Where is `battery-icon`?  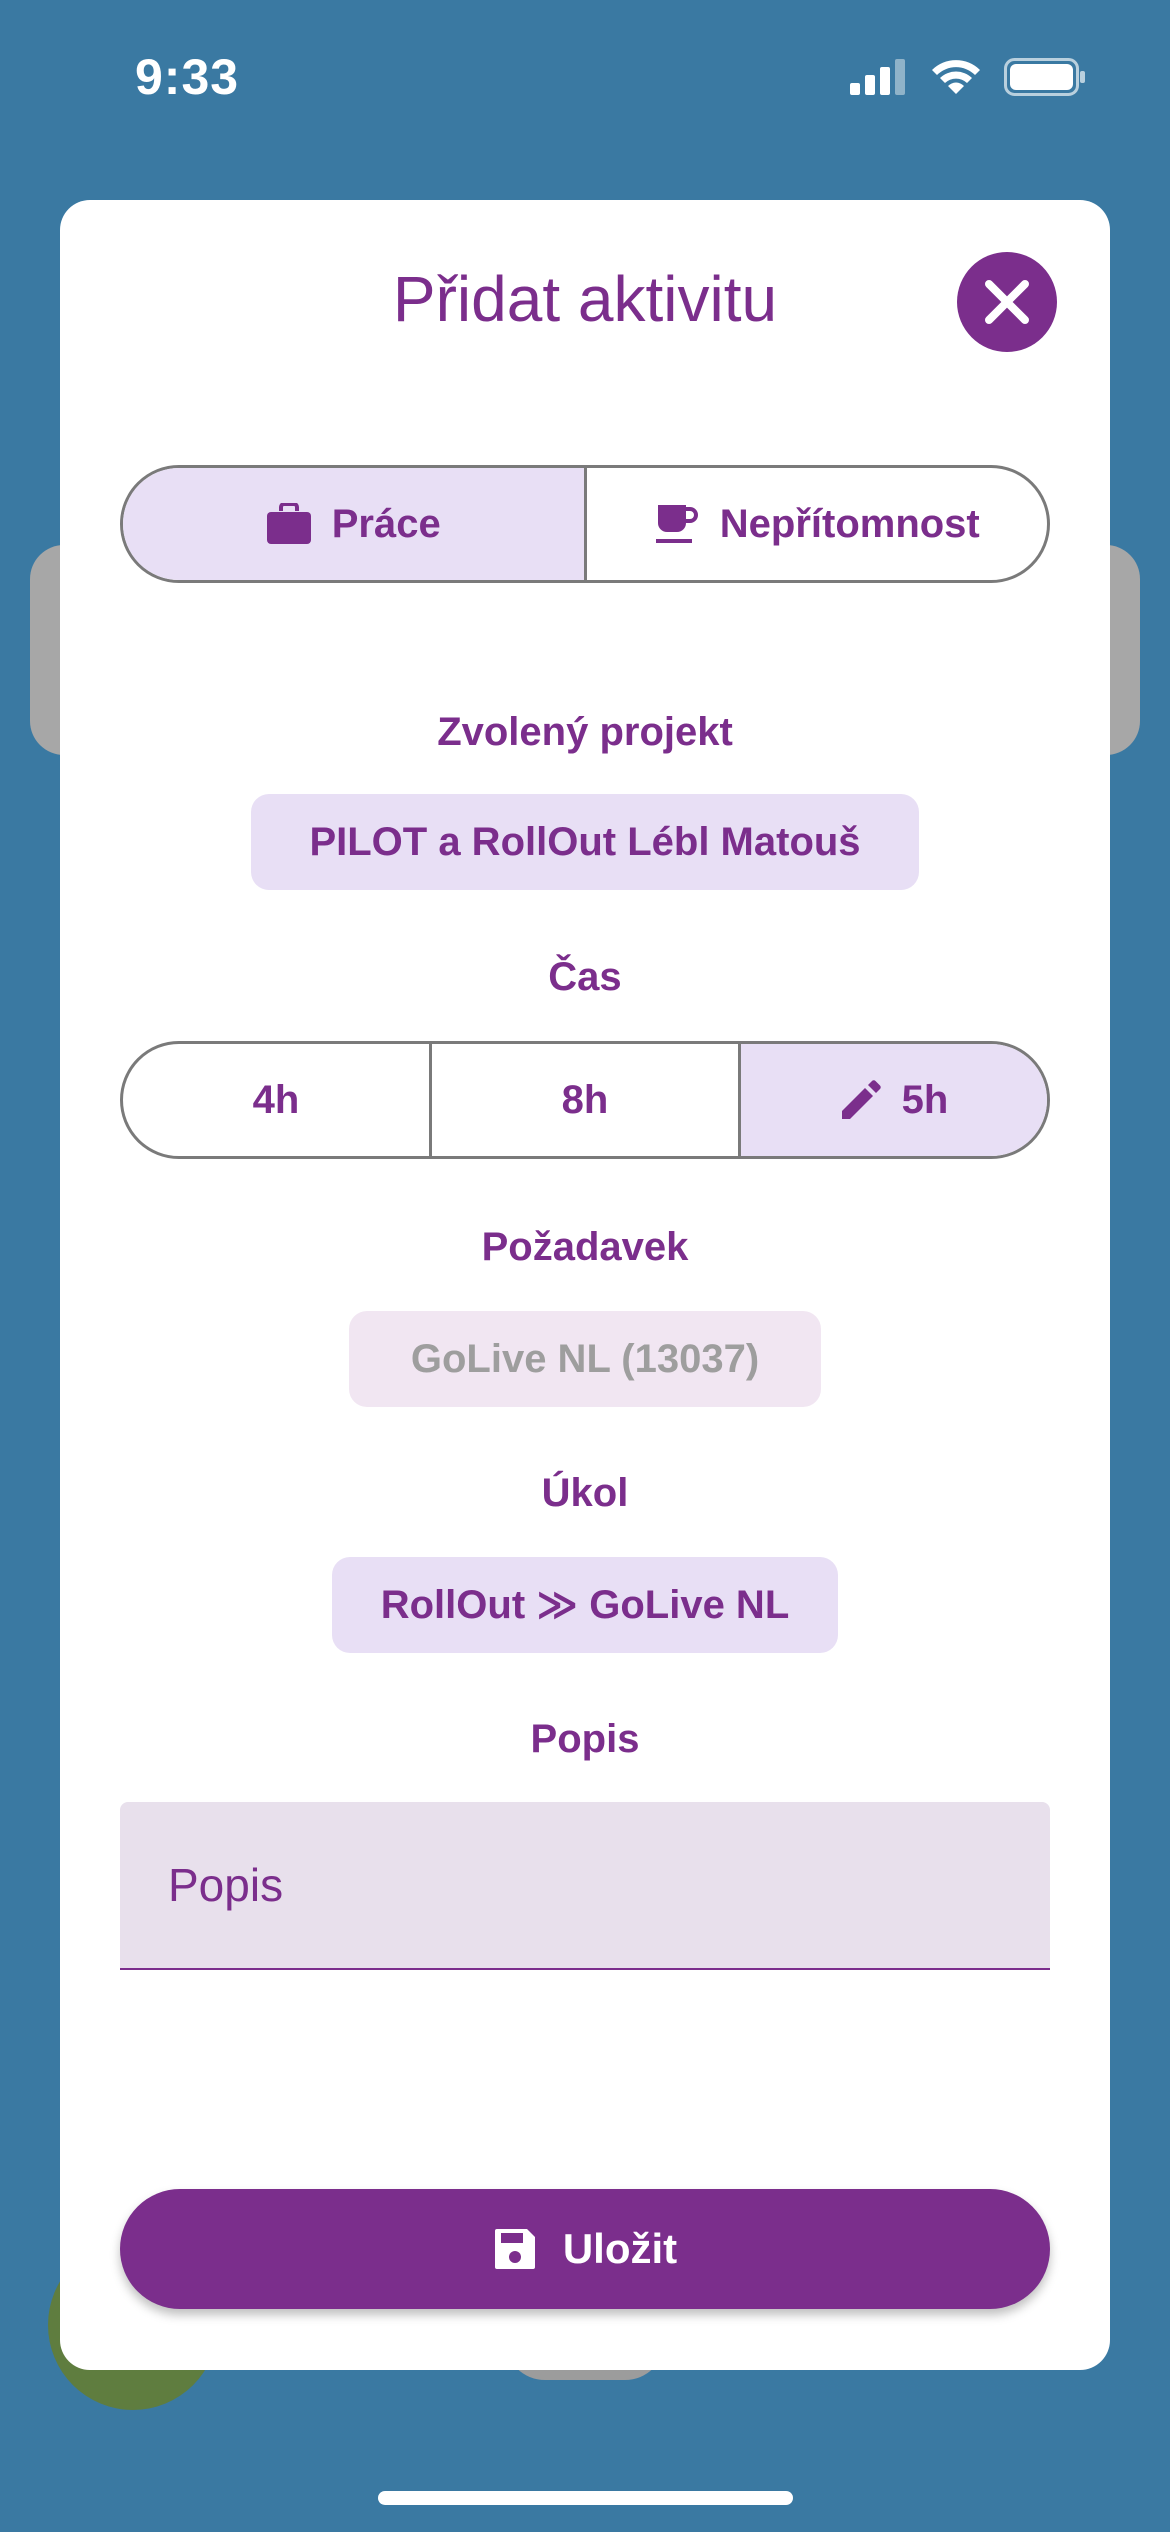 battery-icon is located at coordinates (1044, 77).